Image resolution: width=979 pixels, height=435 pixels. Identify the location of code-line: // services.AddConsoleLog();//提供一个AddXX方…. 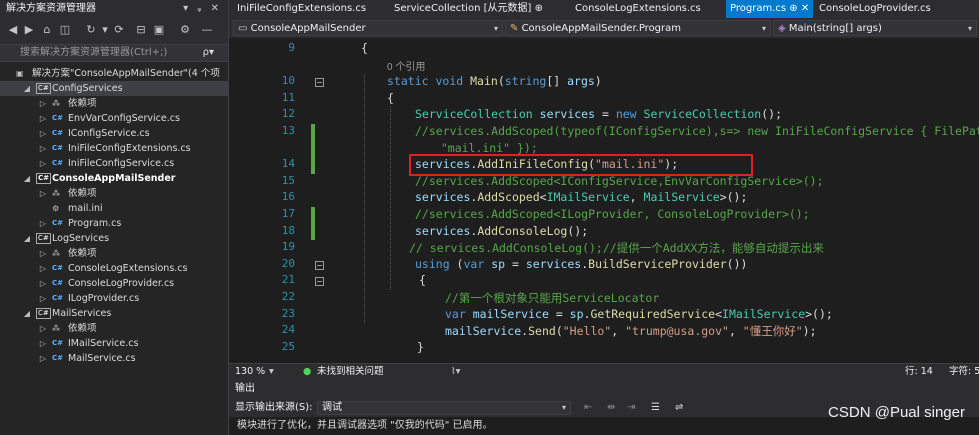
(616, 248).